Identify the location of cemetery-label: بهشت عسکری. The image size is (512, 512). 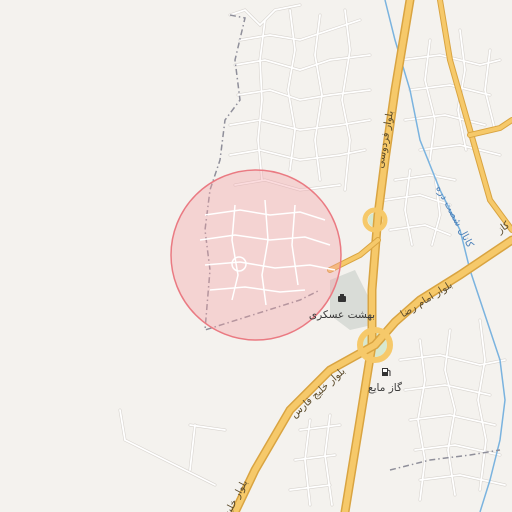
(342, 315).